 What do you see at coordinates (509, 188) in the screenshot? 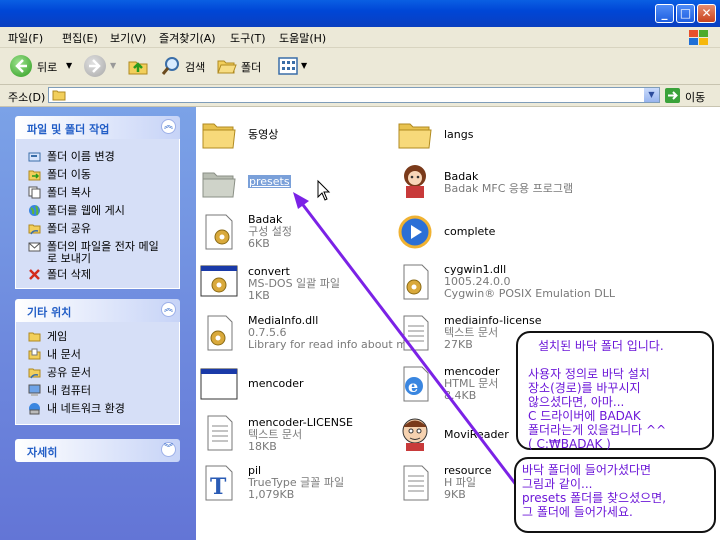
I see `file-type: Badak MFC 응용 프로그램` at bounding box center [509, 188].